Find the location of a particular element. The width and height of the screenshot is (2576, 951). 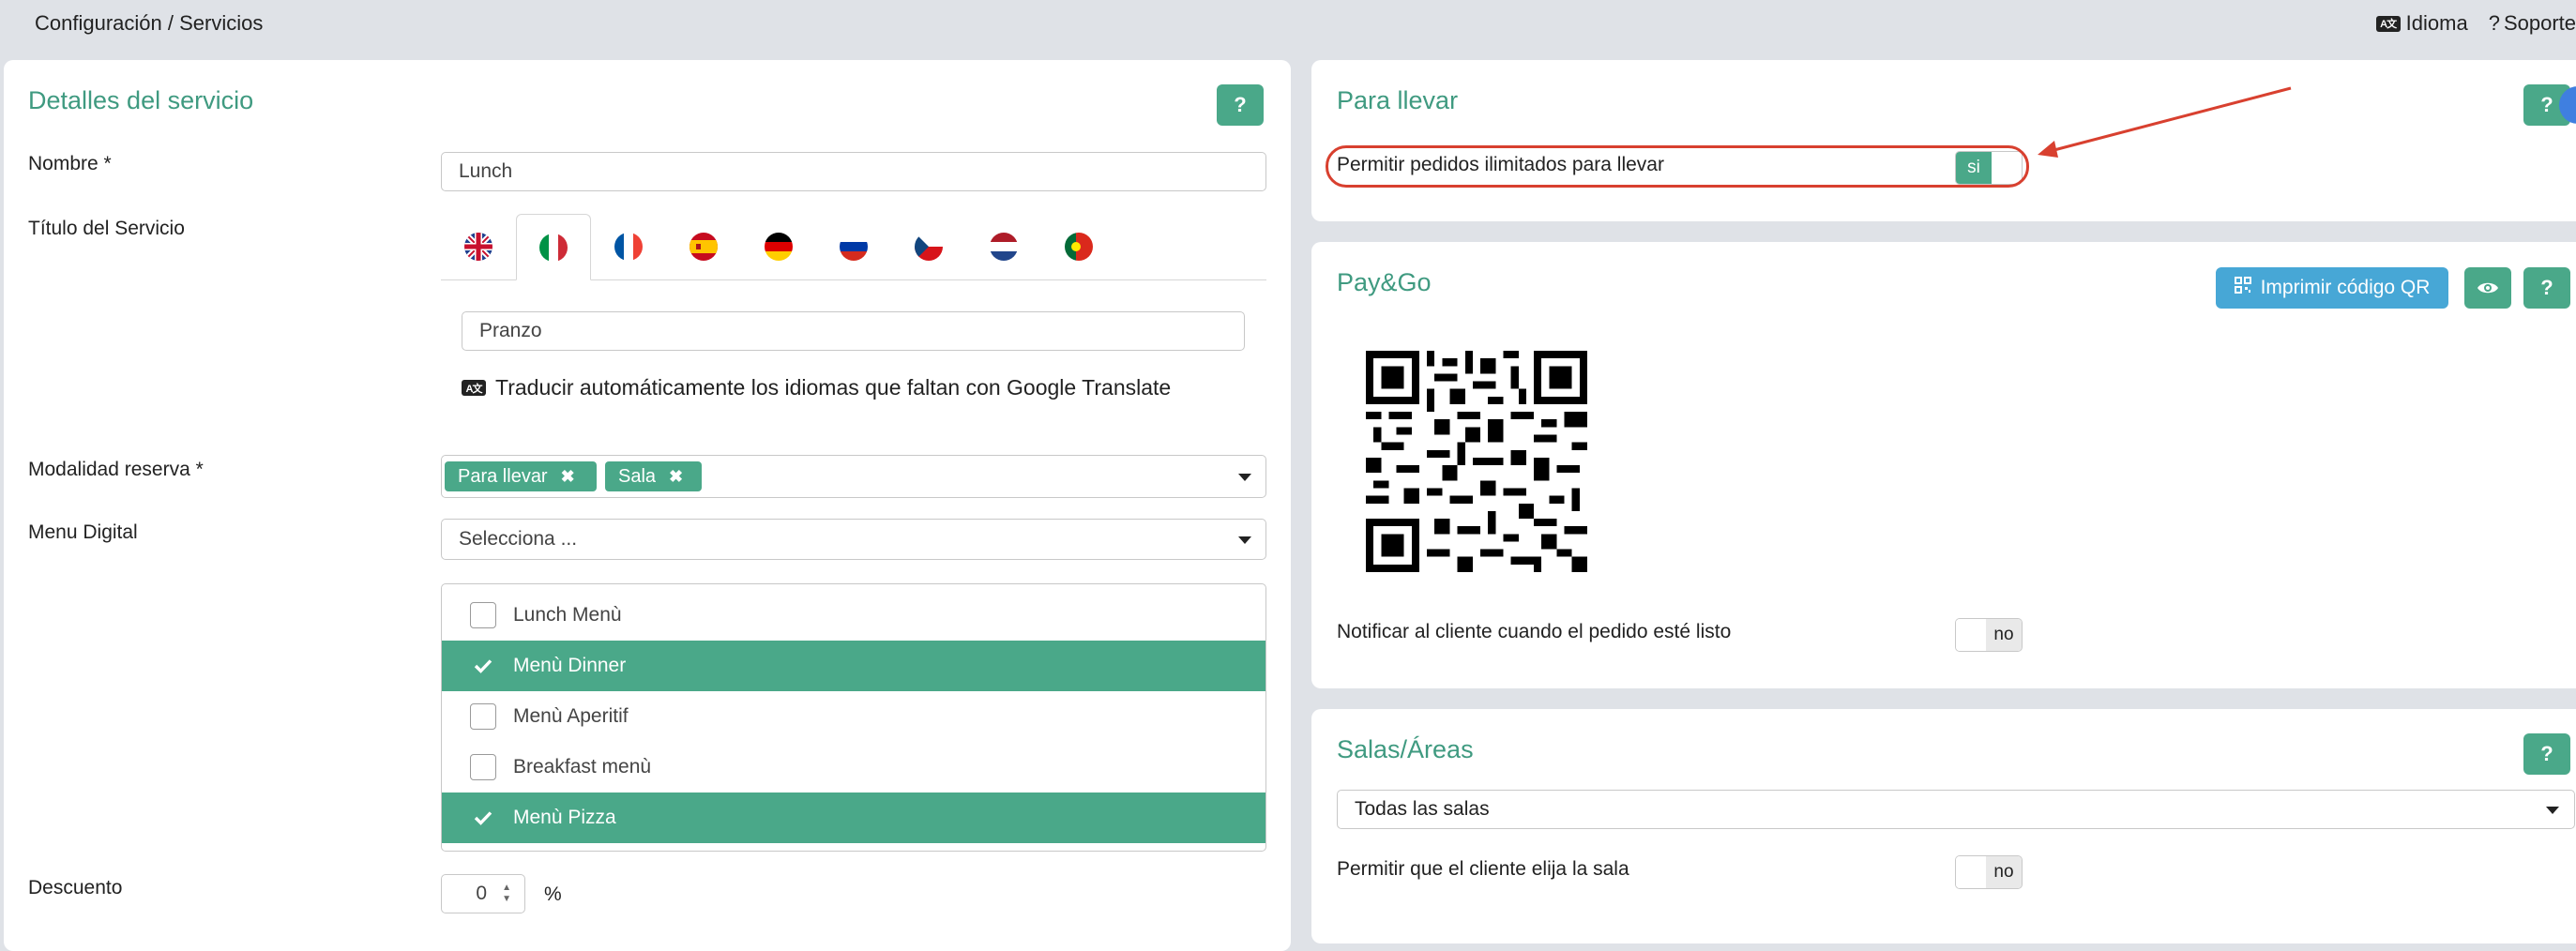

rooms-help-button: ? is located at coordinates (2546, 754).